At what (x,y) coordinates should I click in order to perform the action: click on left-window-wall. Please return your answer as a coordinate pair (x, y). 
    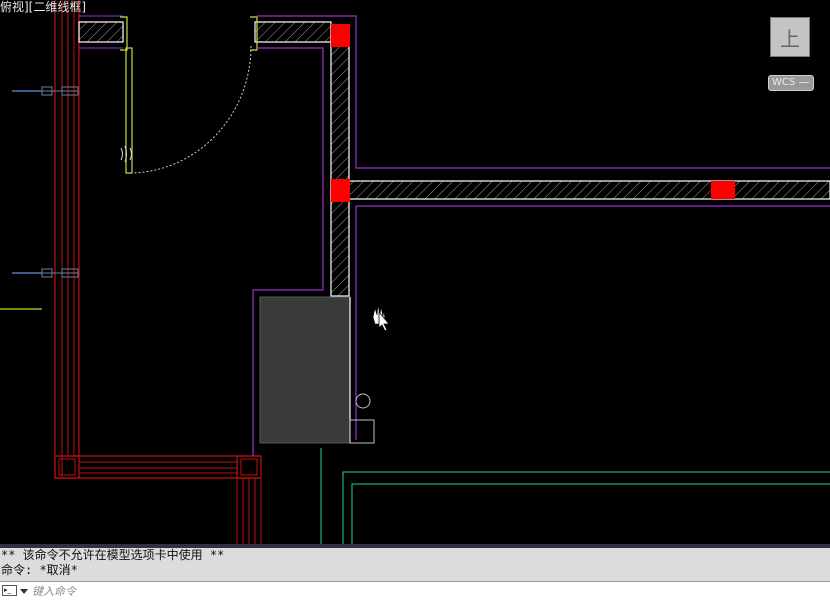
    Looking at the image, I should click on (67, 239).